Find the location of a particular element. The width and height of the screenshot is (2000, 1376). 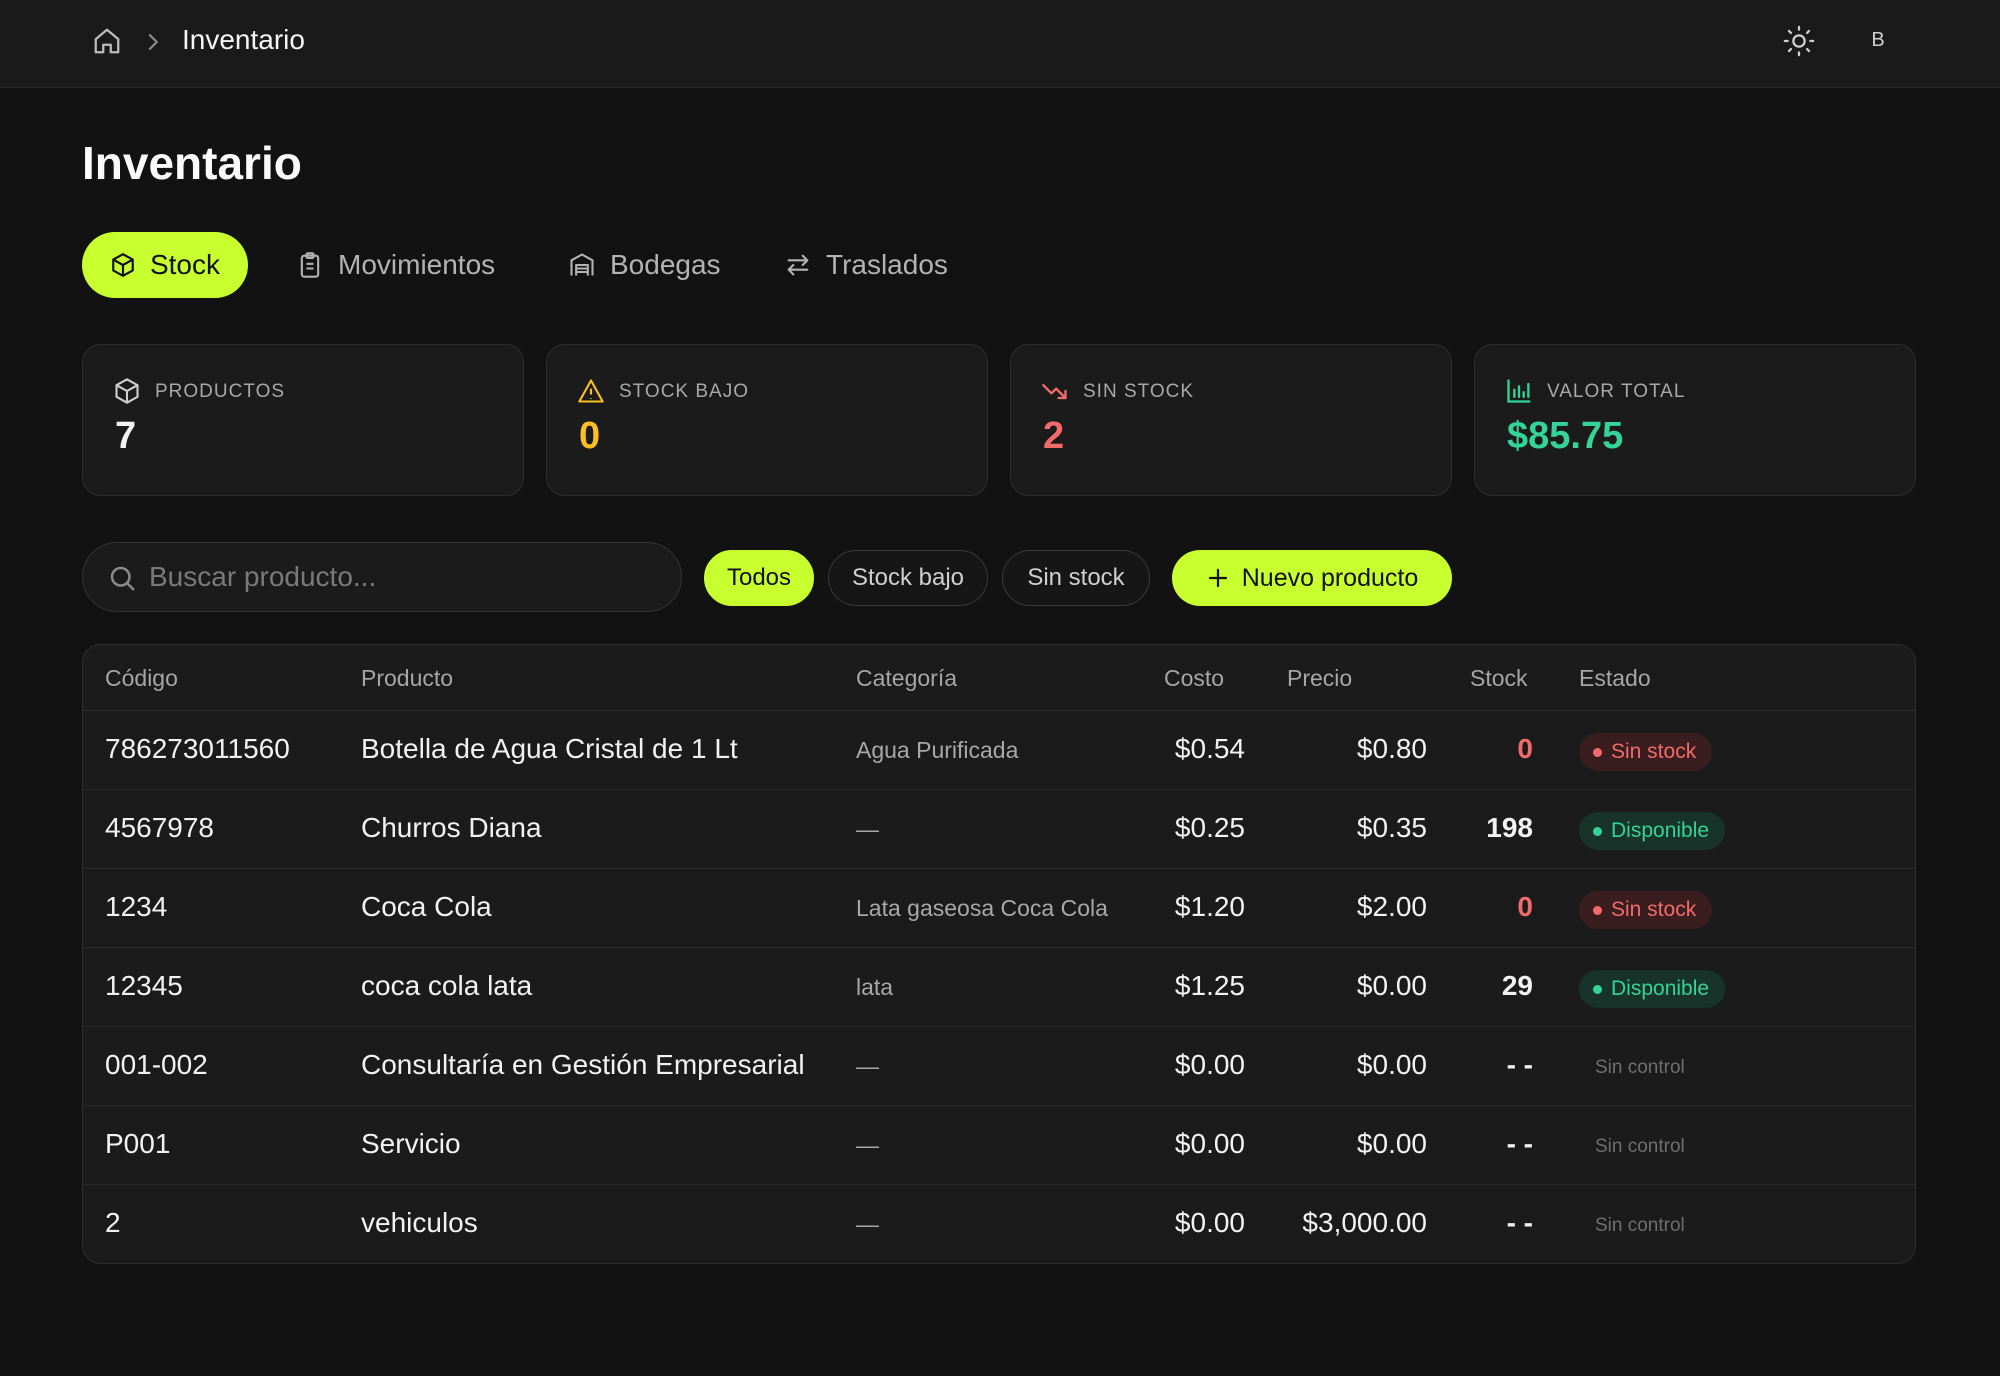

stat-label: STOCK BAJO is located at coordinates (684, 391).